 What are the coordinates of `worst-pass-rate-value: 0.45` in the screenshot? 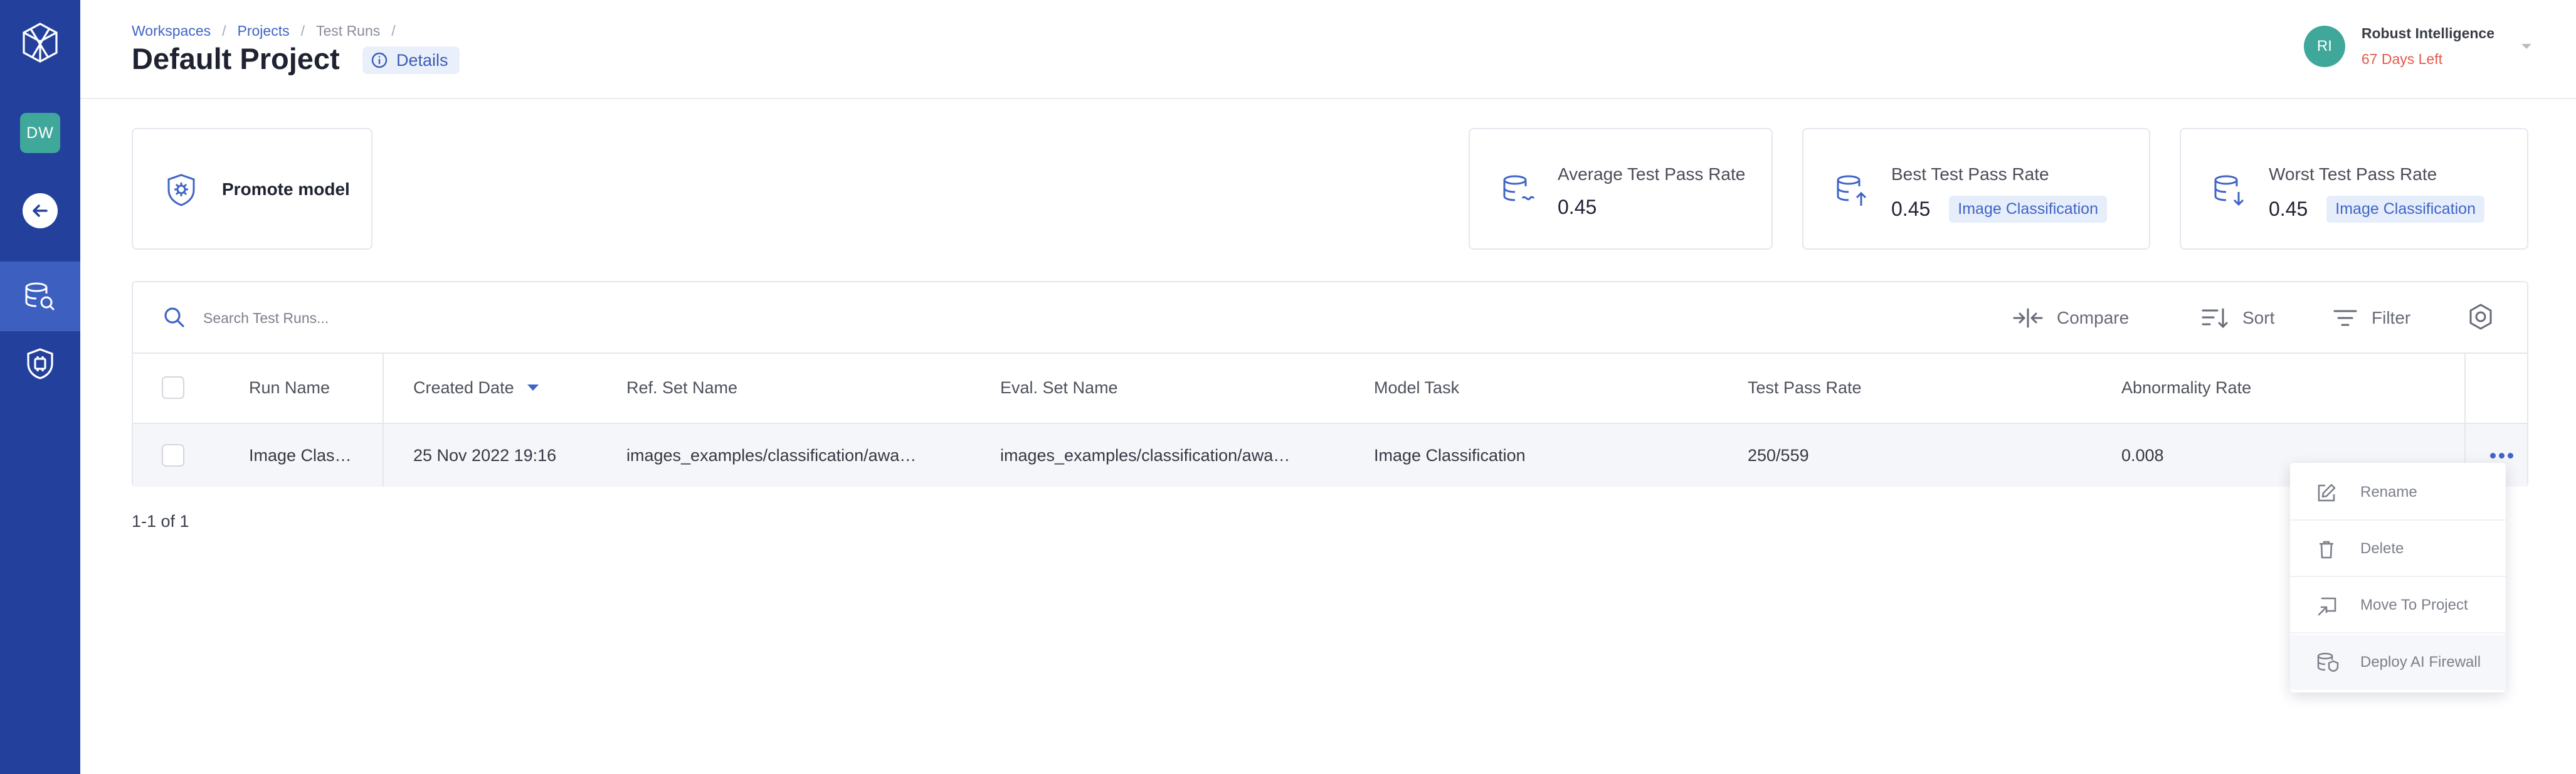 It's located at (2288, 209).